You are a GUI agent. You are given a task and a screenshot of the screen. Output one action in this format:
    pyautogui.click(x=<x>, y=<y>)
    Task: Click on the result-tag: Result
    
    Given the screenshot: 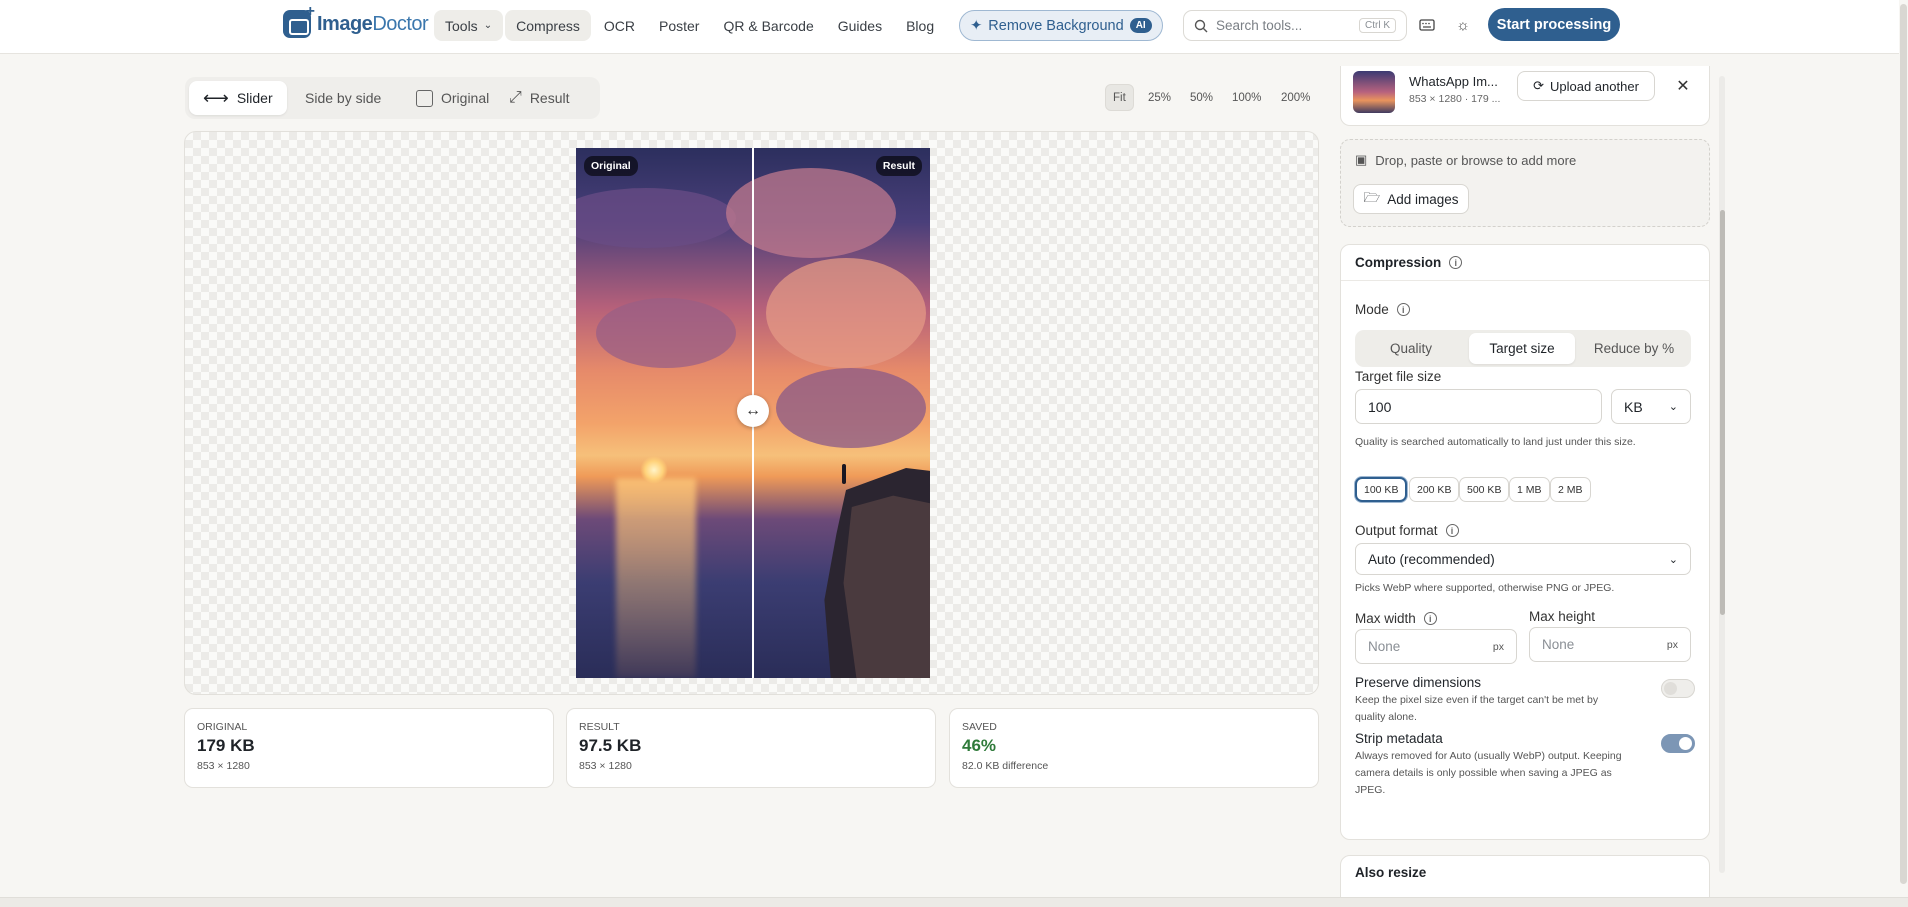 What is the action you would take?
    pyautogui.click(x=898, y=166)
    